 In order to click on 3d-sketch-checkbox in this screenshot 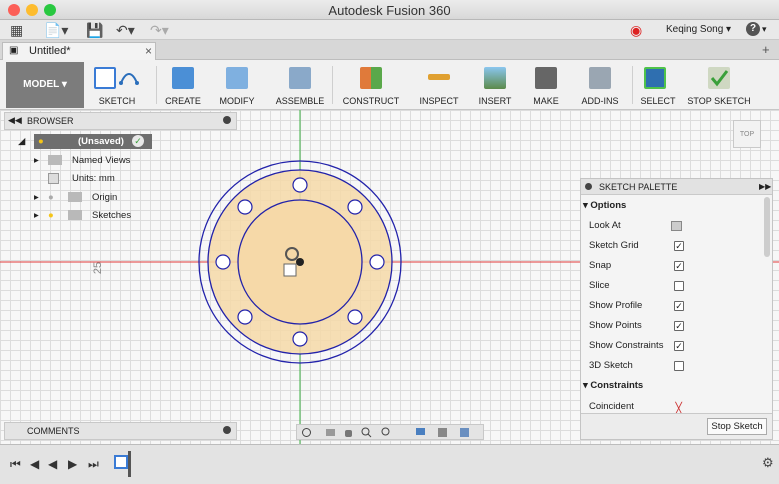, I will do `click(679, 366)`.